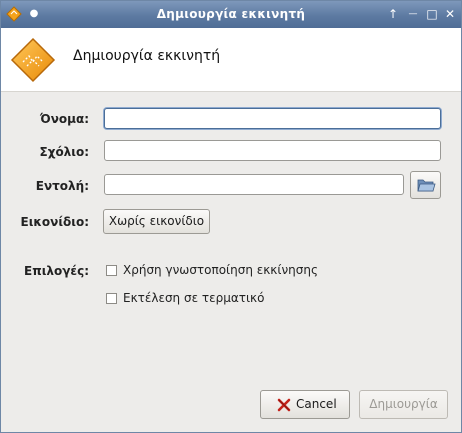  I want to click on browse-command-button, so click(425, 185).